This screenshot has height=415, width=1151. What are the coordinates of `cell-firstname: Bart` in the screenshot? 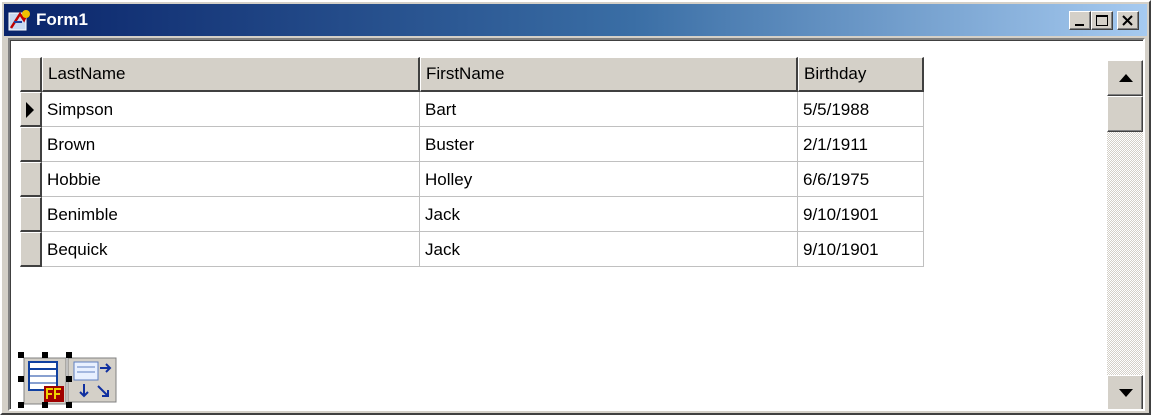 It's located at (609, 109).